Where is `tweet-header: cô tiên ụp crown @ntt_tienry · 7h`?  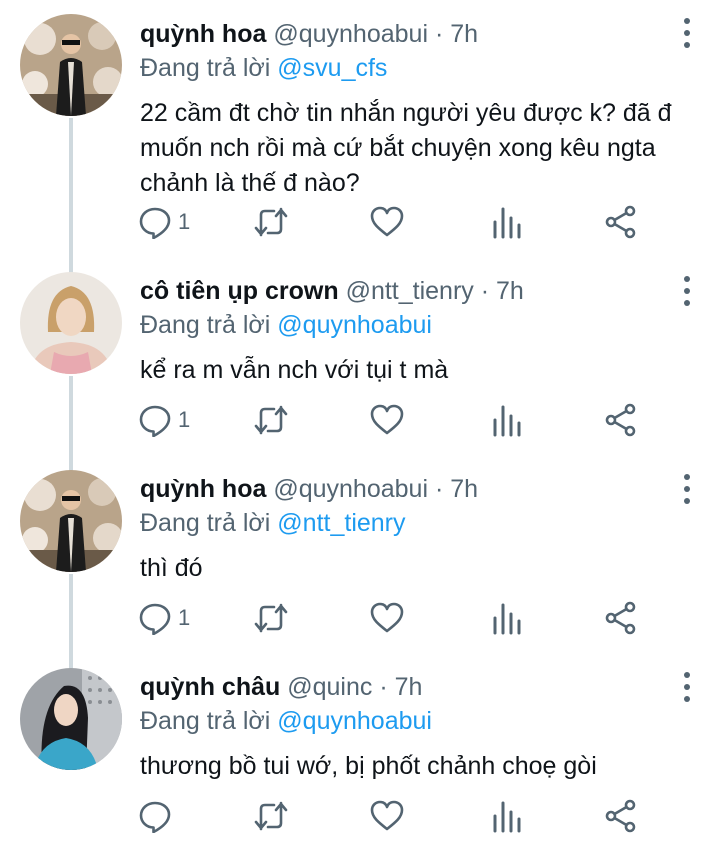
tweet-header: cô tiên ụp crown @ntt_tienry · 7h is located at coordinates (410, 291).